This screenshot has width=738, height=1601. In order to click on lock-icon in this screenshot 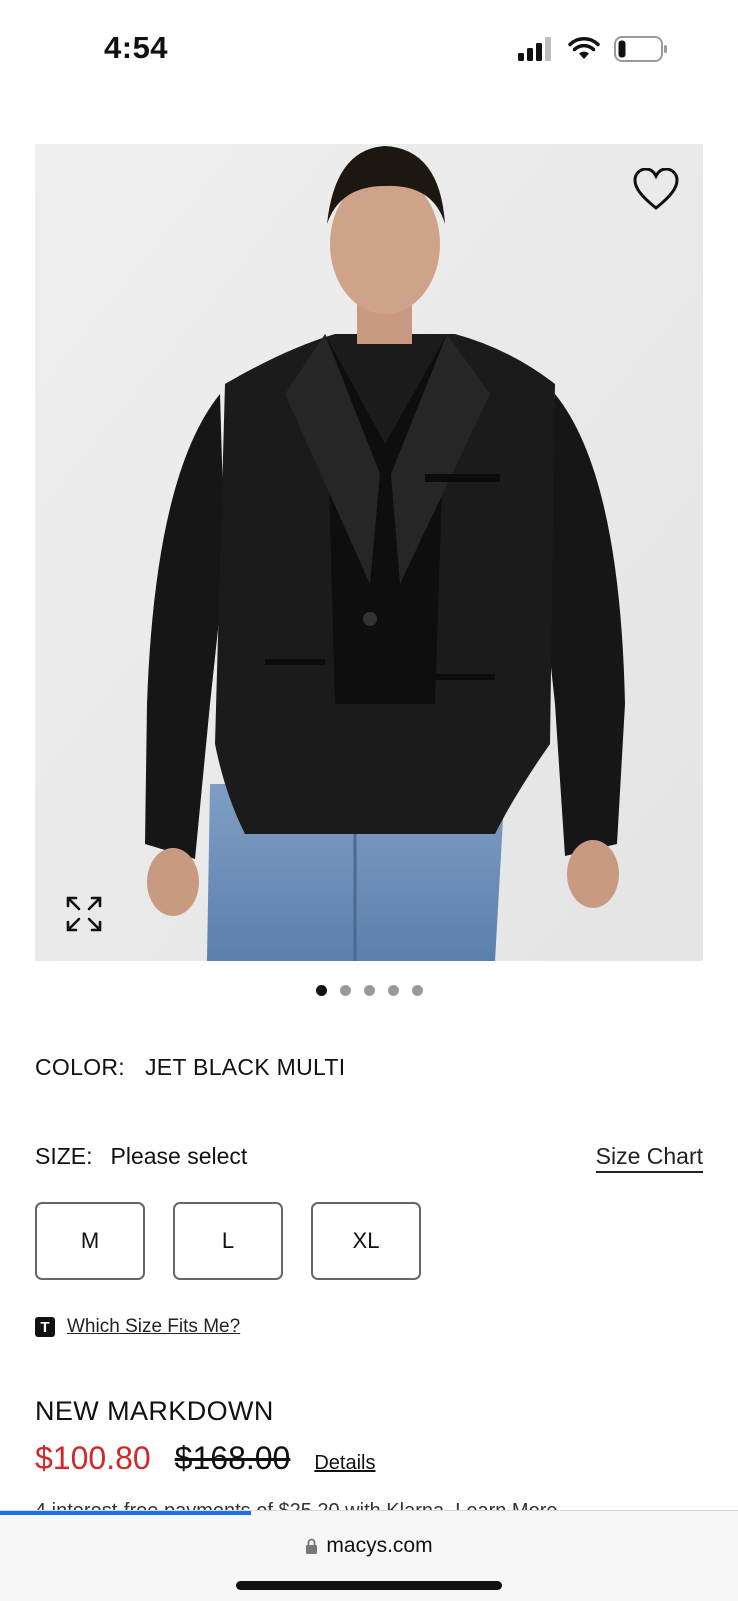, I will do `click(312, 1546)`.